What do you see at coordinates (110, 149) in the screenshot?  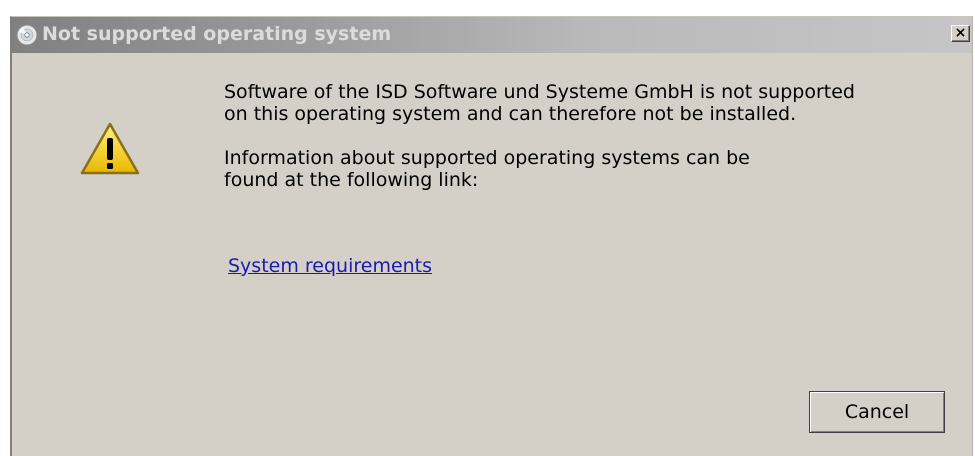 I see `warning-icon` at bounding box center [110, 149].